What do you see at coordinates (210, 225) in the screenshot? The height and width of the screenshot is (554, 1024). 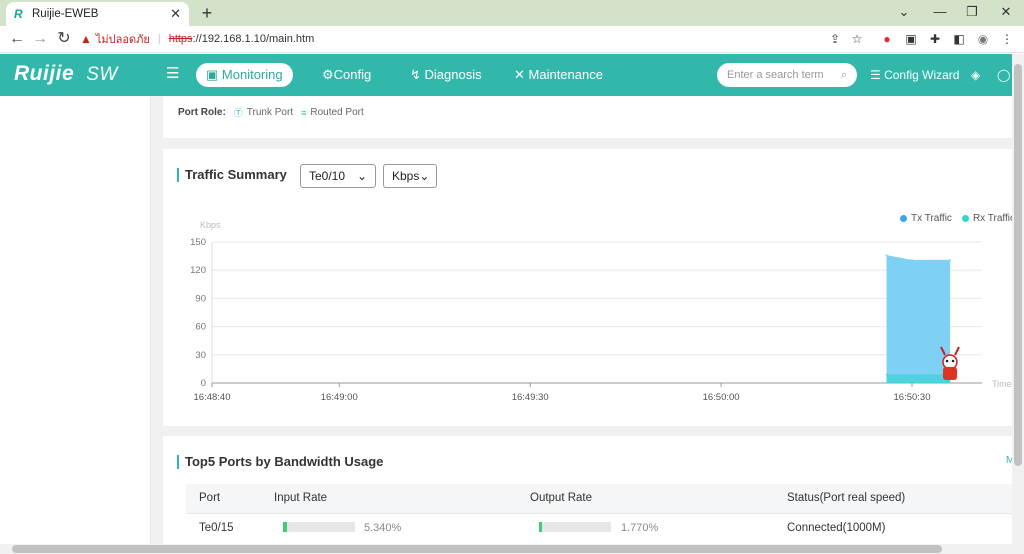 I see `y-axis-unit-label: Kbps` at bounding box center [210, 225].